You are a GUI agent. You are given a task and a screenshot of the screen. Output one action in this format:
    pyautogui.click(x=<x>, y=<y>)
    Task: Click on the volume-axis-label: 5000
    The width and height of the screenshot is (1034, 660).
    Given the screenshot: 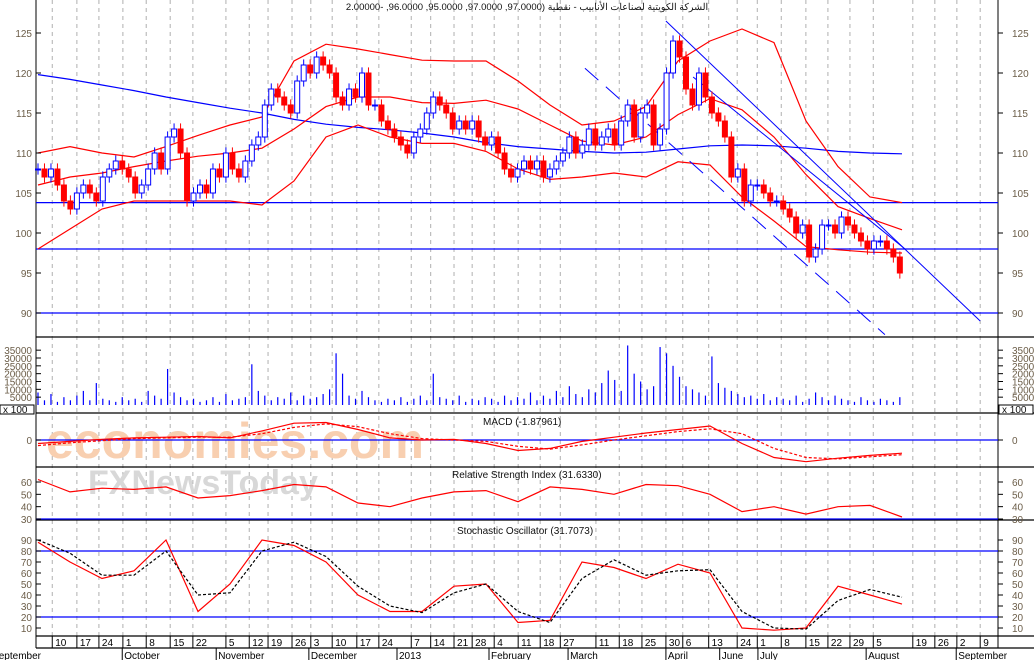 What is the action you would take?
    pyautogui.click(x=1023, y=398)
    